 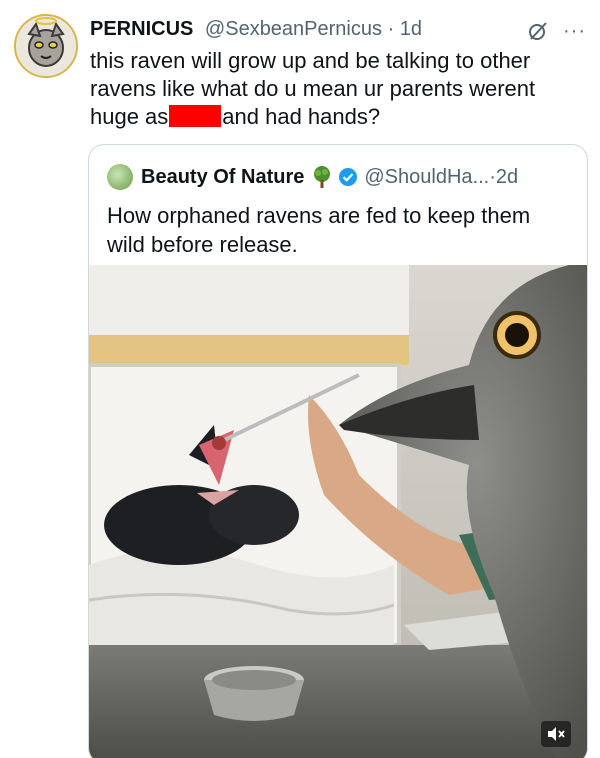 I want to click on quote-author-avatar, so click(x=120, y=177).